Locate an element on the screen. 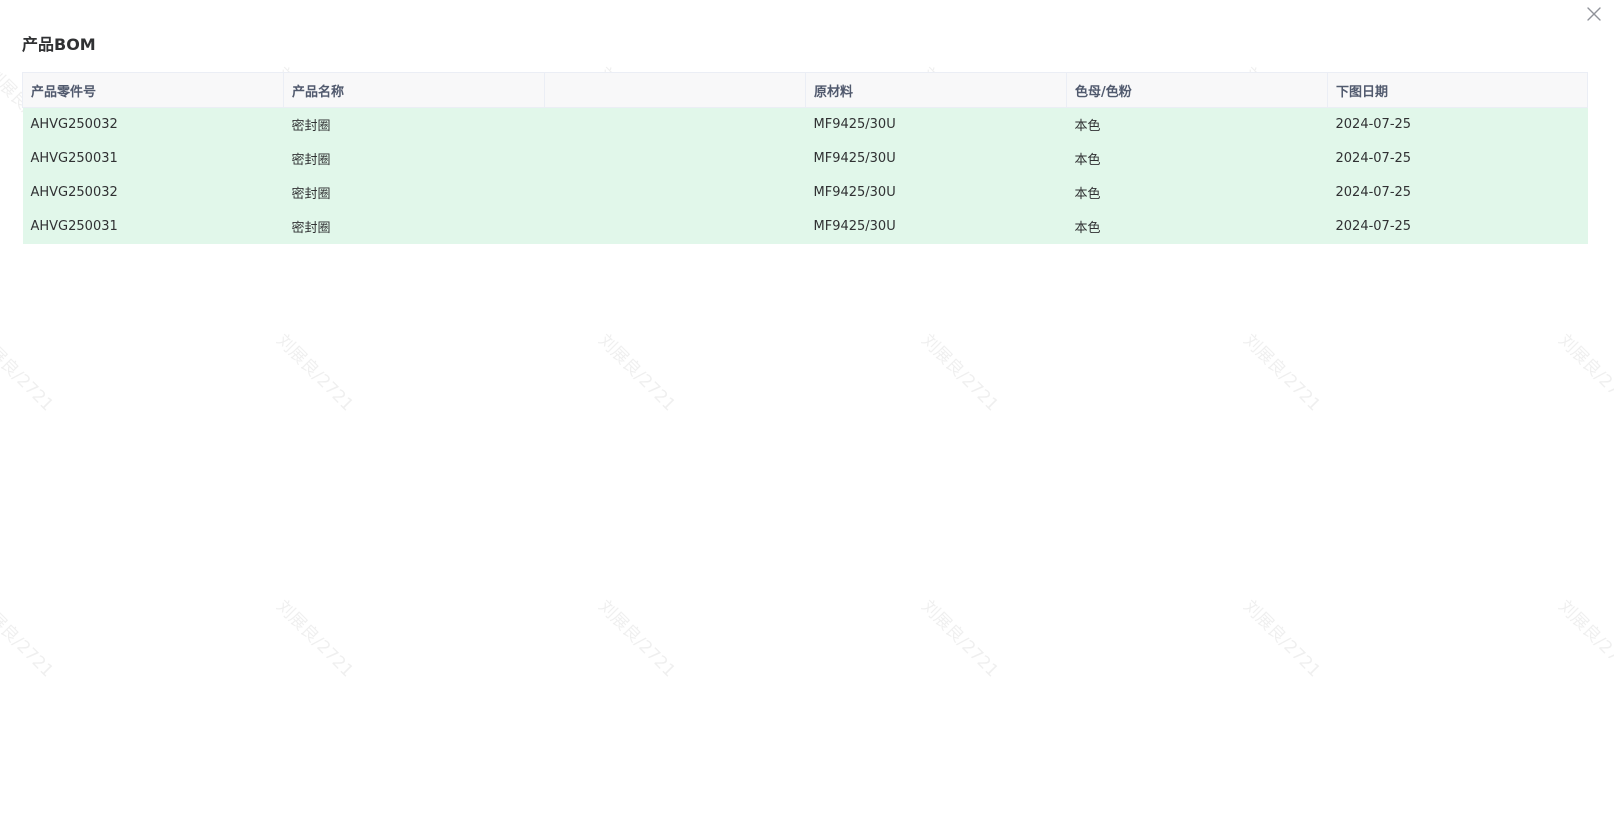 The width and height of the screenshot is (1614, 826). col-header-drawing-date: 下图日期 is located at coordinates (1457, 90).